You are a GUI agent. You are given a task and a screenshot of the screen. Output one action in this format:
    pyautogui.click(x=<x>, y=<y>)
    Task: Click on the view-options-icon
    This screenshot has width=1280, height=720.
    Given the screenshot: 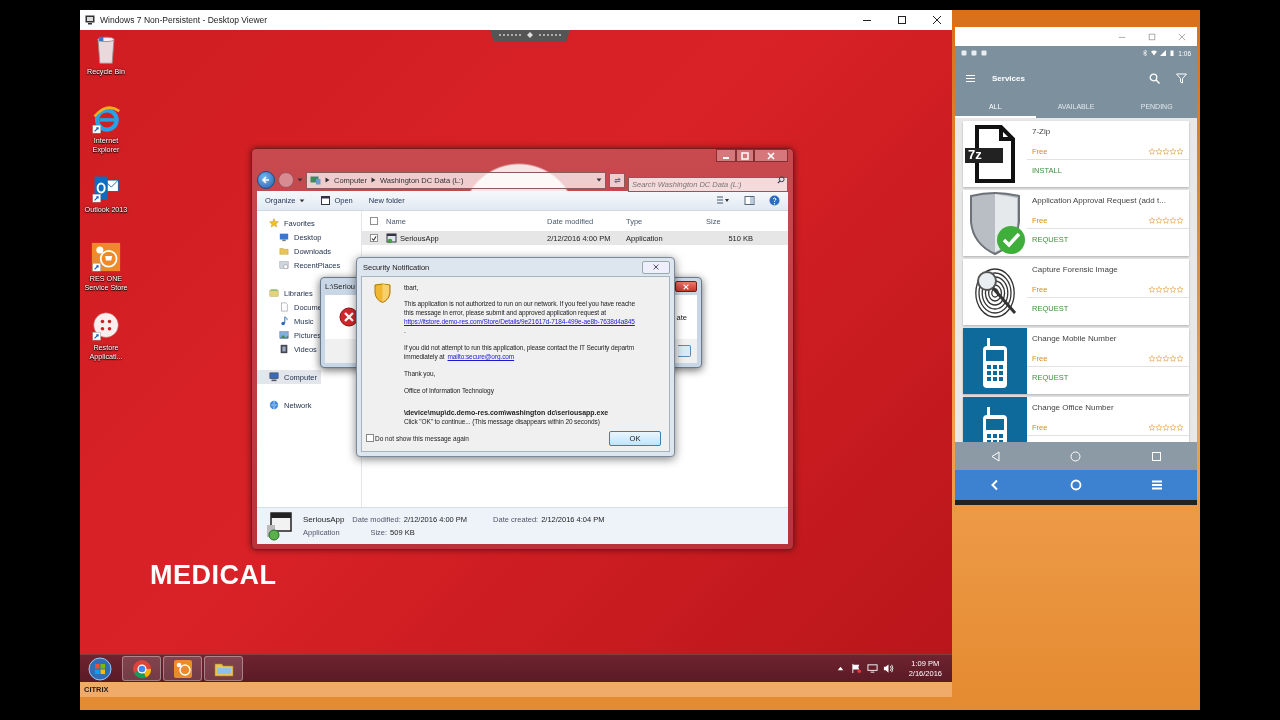 What is the action you would take?
    pyautogui.click(x=723, y=200)
    